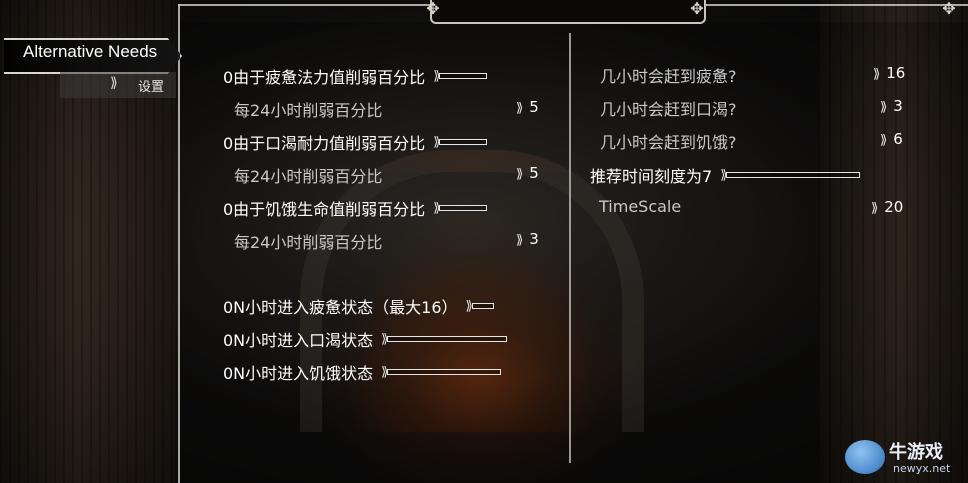 This screenshot has height=483, width=968. I want to click on watermark-logo-icon, so click(865, 457).